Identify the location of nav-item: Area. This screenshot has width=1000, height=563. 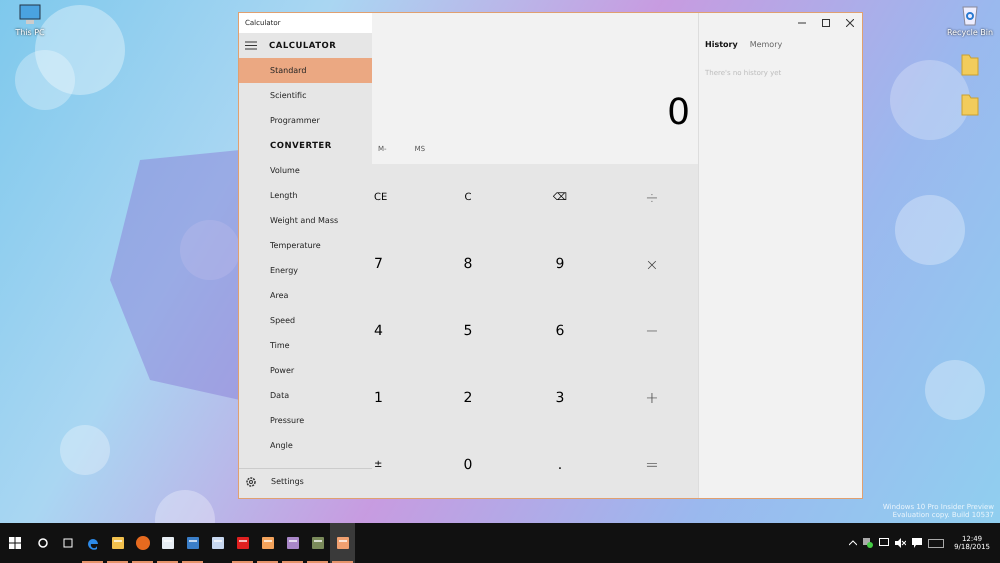
(305, 295).